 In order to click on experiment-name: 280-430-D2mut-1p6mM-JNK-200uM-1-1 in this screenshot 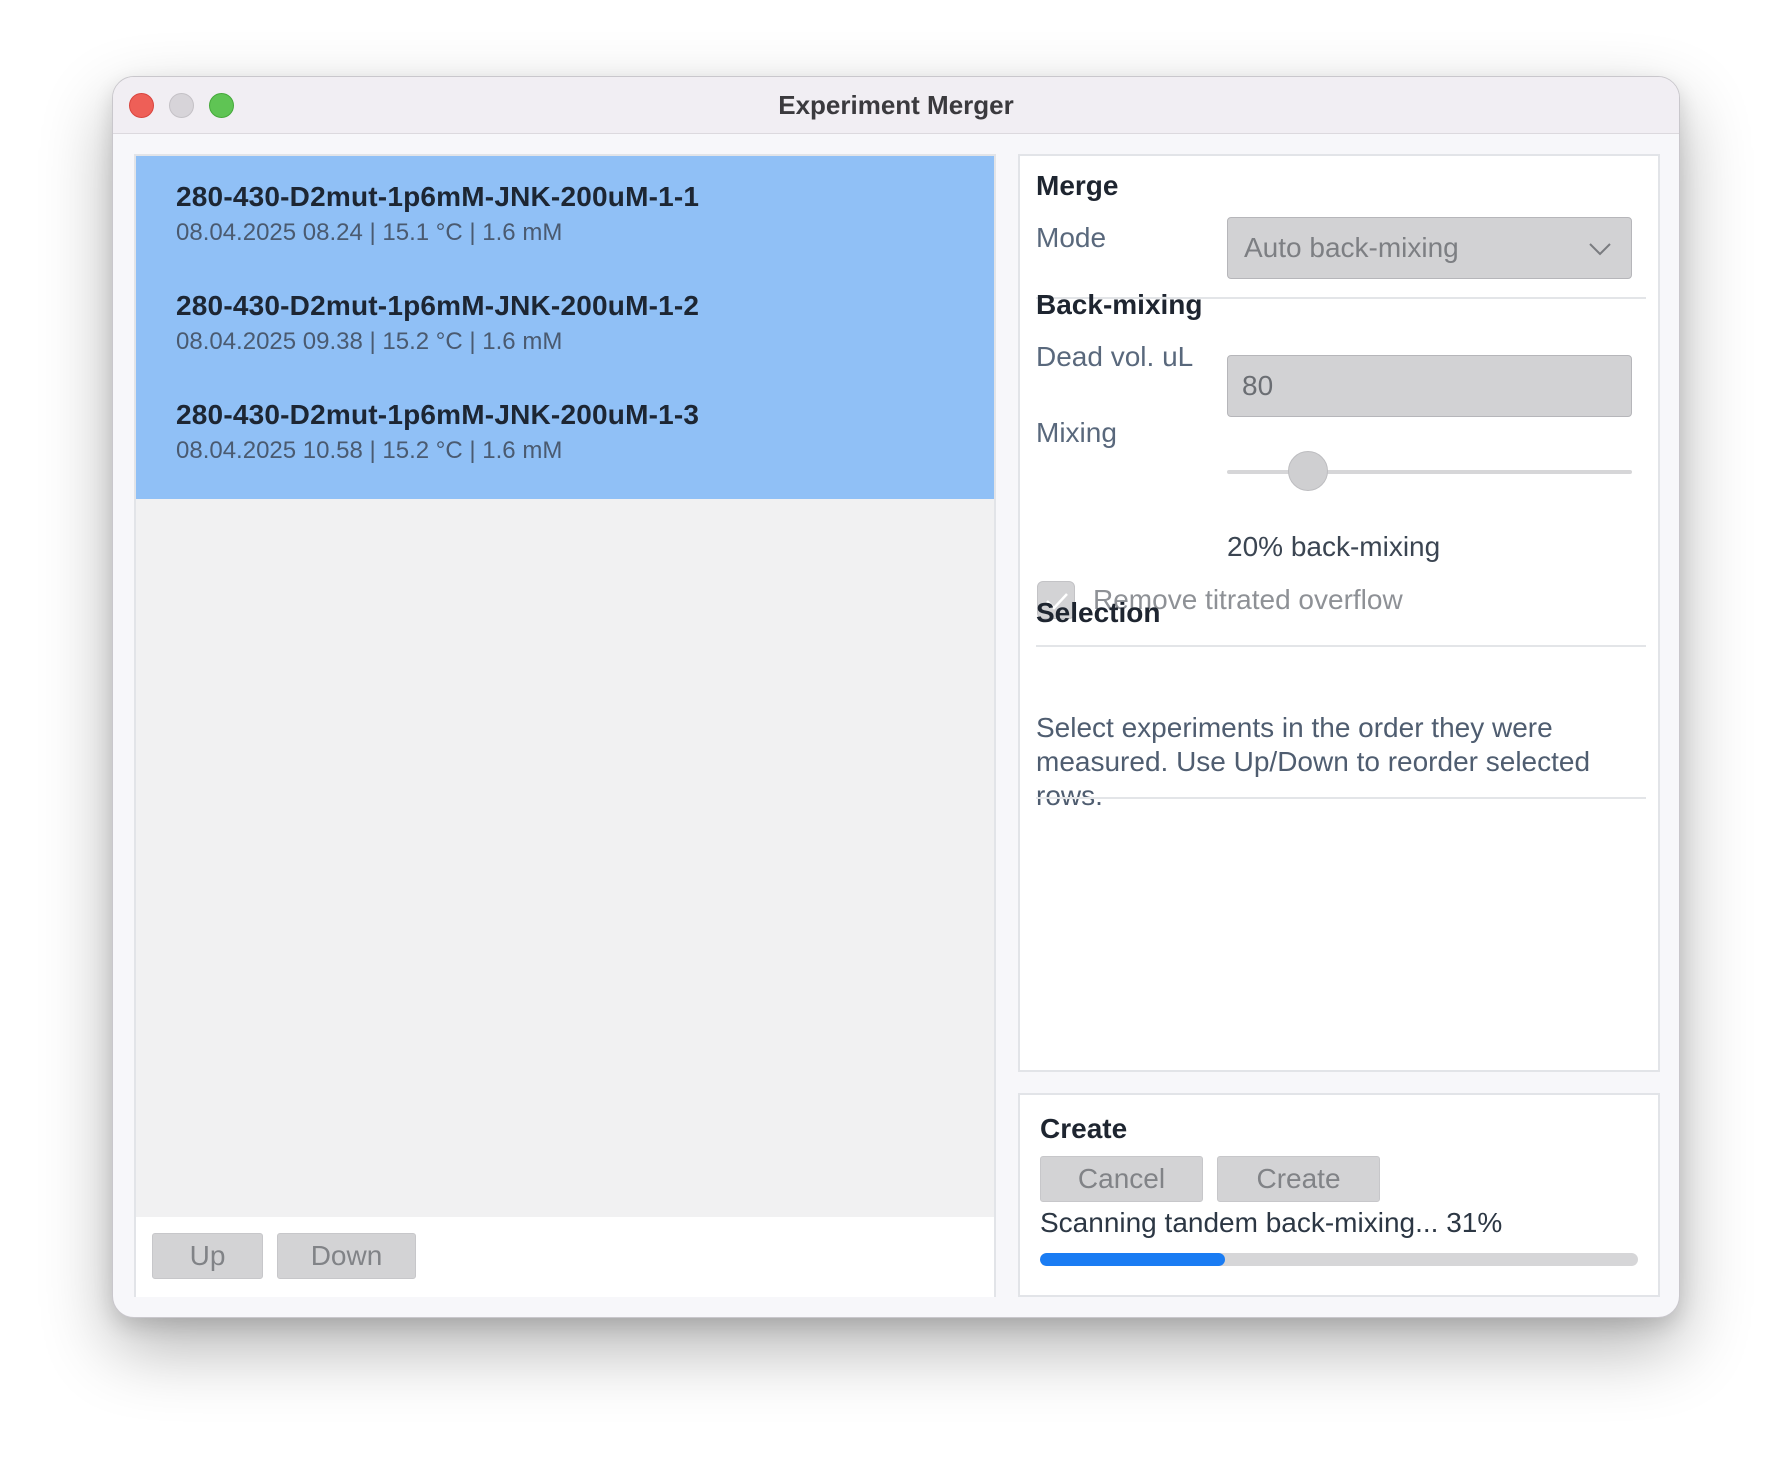, I will do `click(438, 196)`.